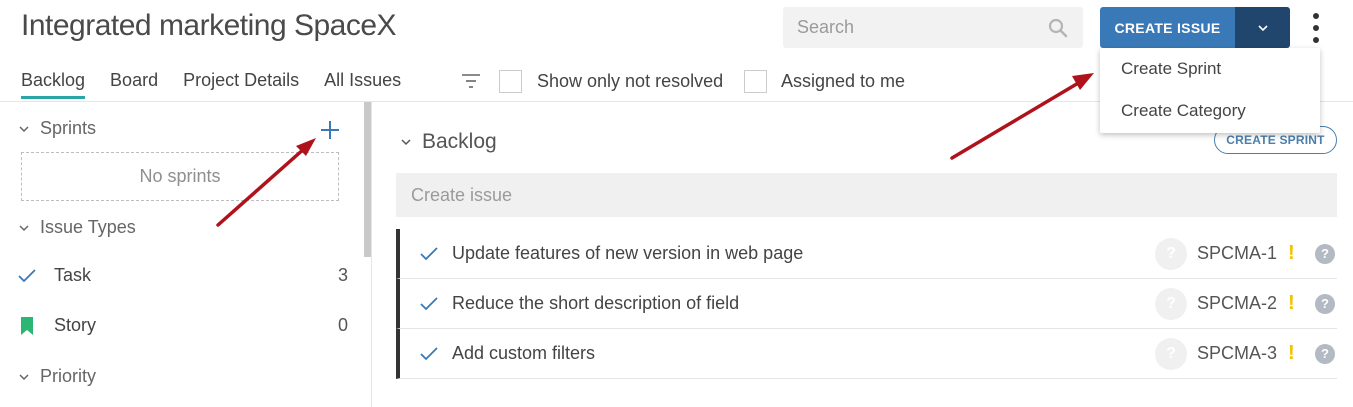 The height and width of the screenshot is (407, 1353). Describe the element at coordinates (73, 275) in the screenshot. I see `issue-type-name: Task` at that location.